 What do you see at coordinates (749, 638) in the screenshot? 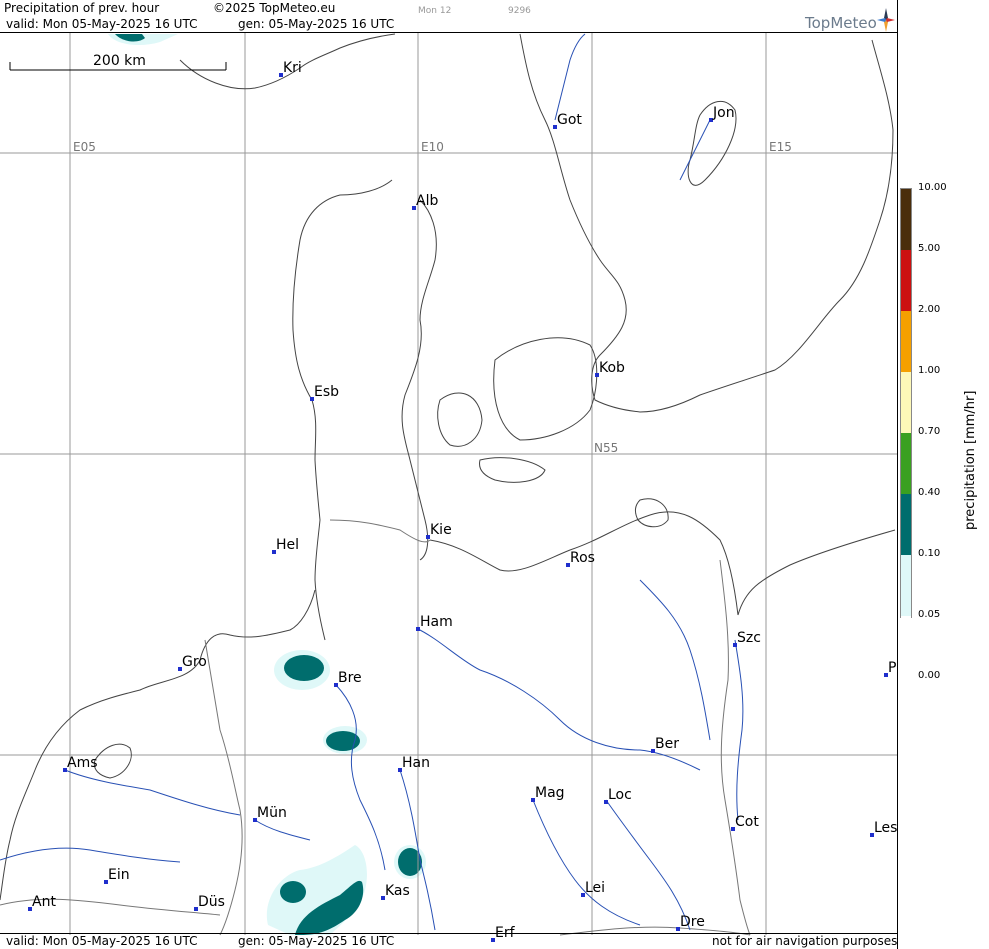
I see `city-label: Szc` at bounding box center [749, 638].